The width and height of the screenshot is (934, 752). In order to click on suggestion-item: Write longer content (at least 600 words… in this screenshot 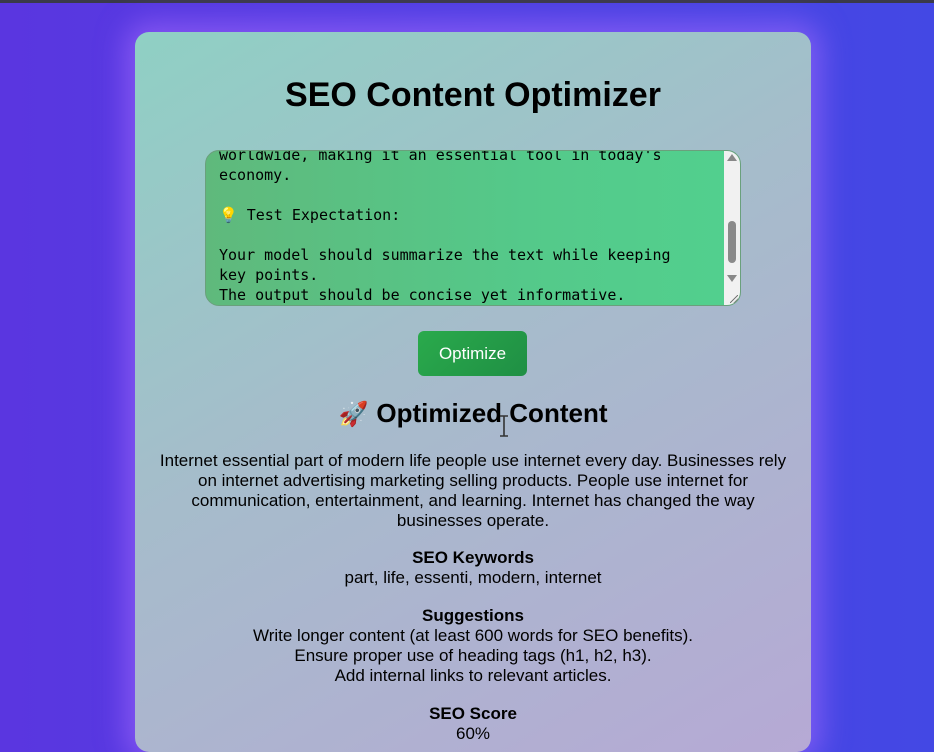, I will do `click(472, 635)`.